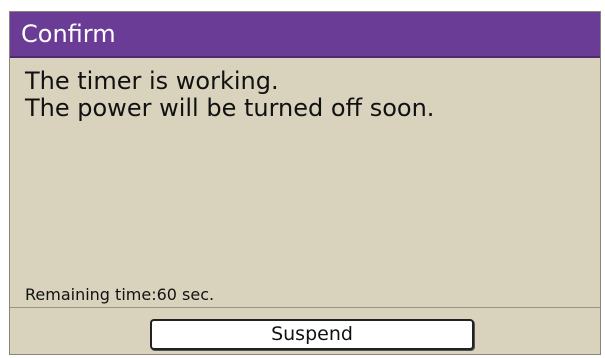 The image size is (605, 358). What do you see at coordinates (305, 307) in the screenshot?
I see `divider` at bounding box center [305, 307].